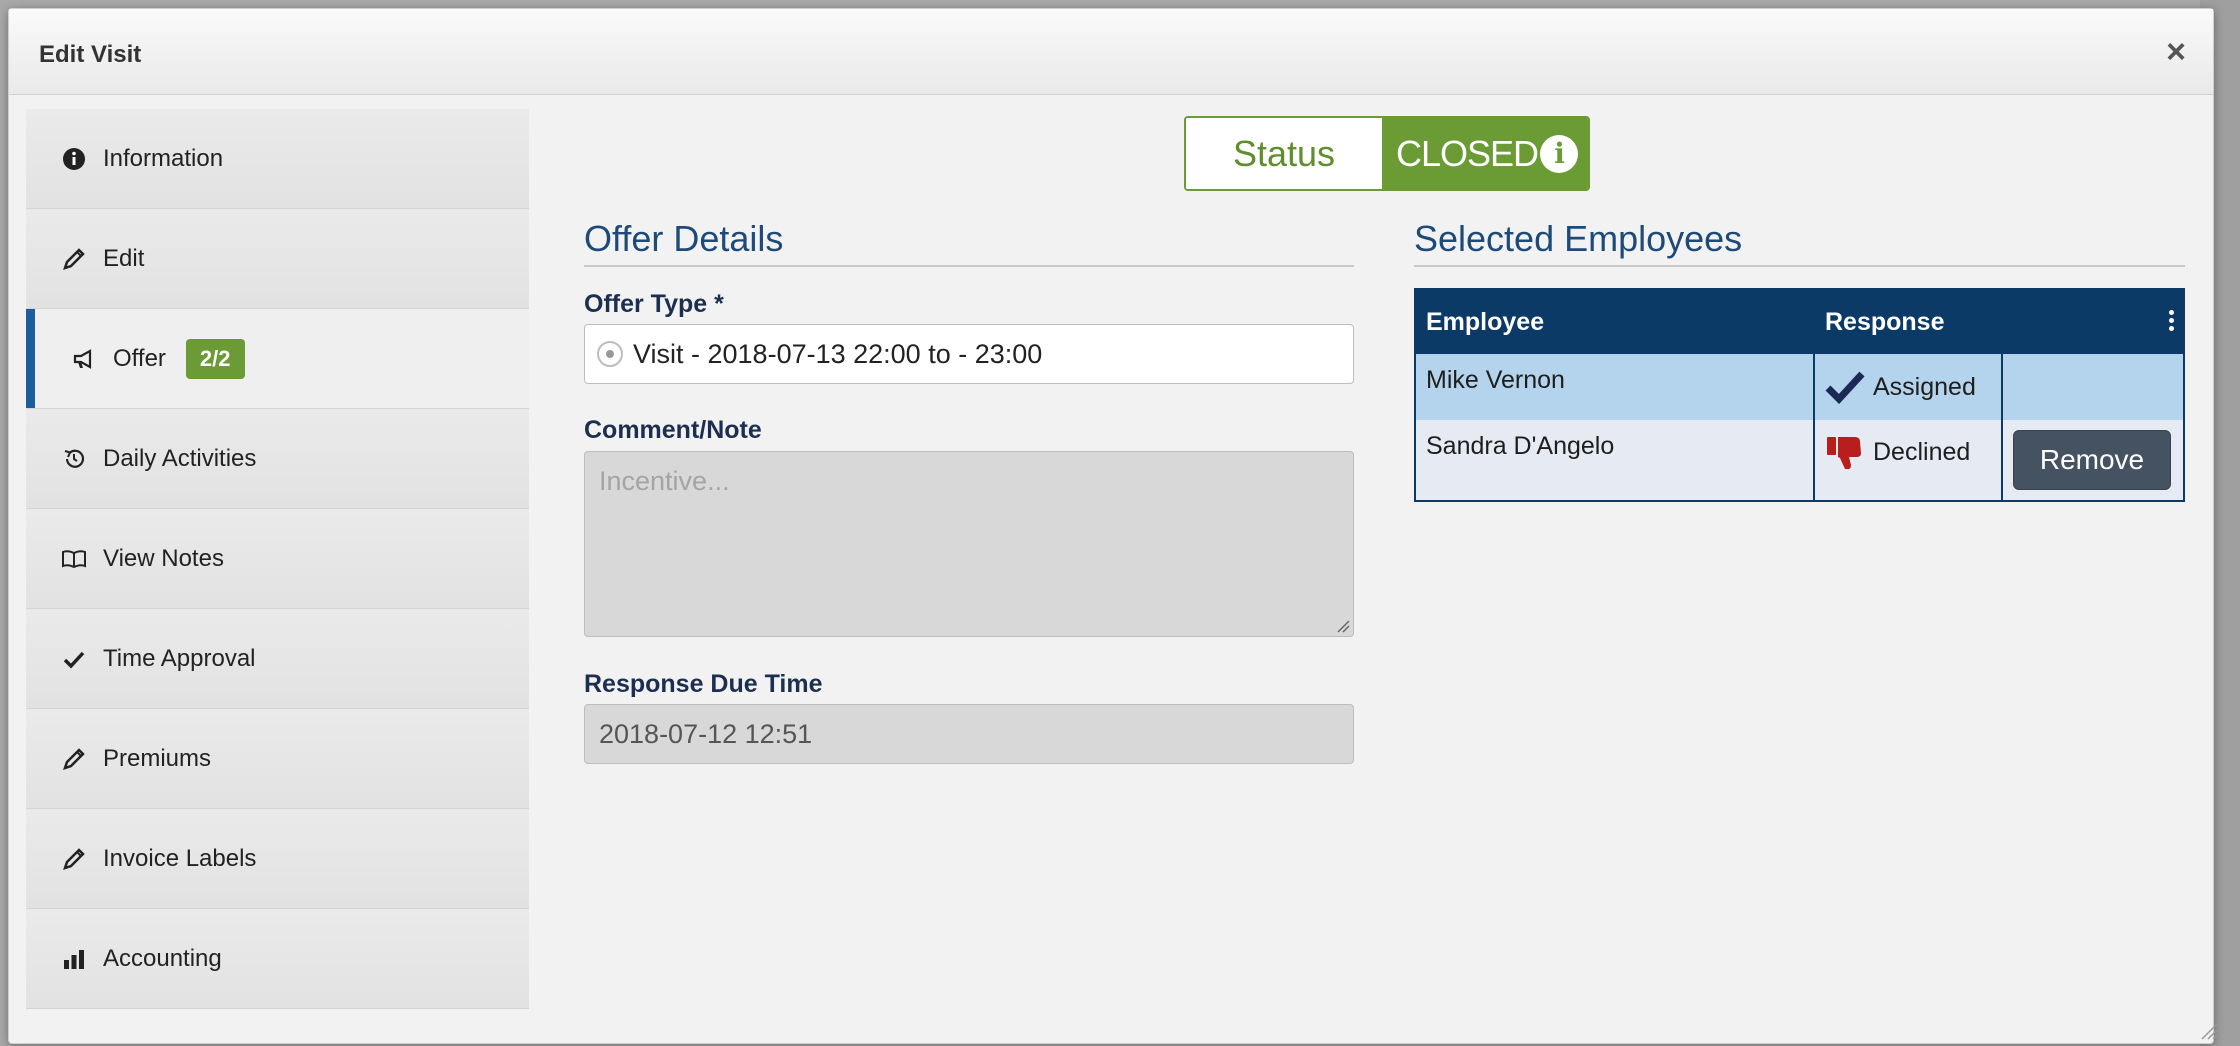 The height and width of the screenshot is (1046, 2240). I want to click on response-cell: Declined, so click(1909, 460).